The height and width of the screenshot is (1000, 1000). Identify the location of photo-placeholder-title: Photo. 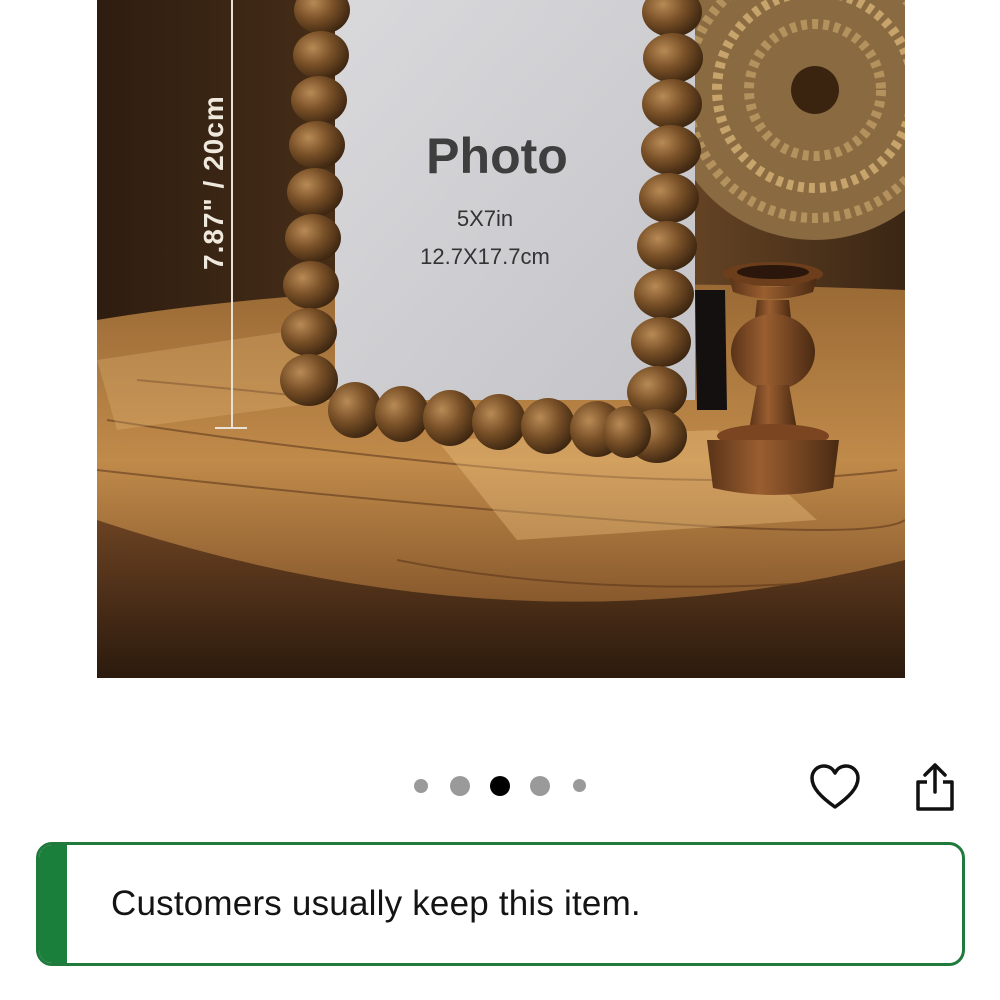
(497, 156).